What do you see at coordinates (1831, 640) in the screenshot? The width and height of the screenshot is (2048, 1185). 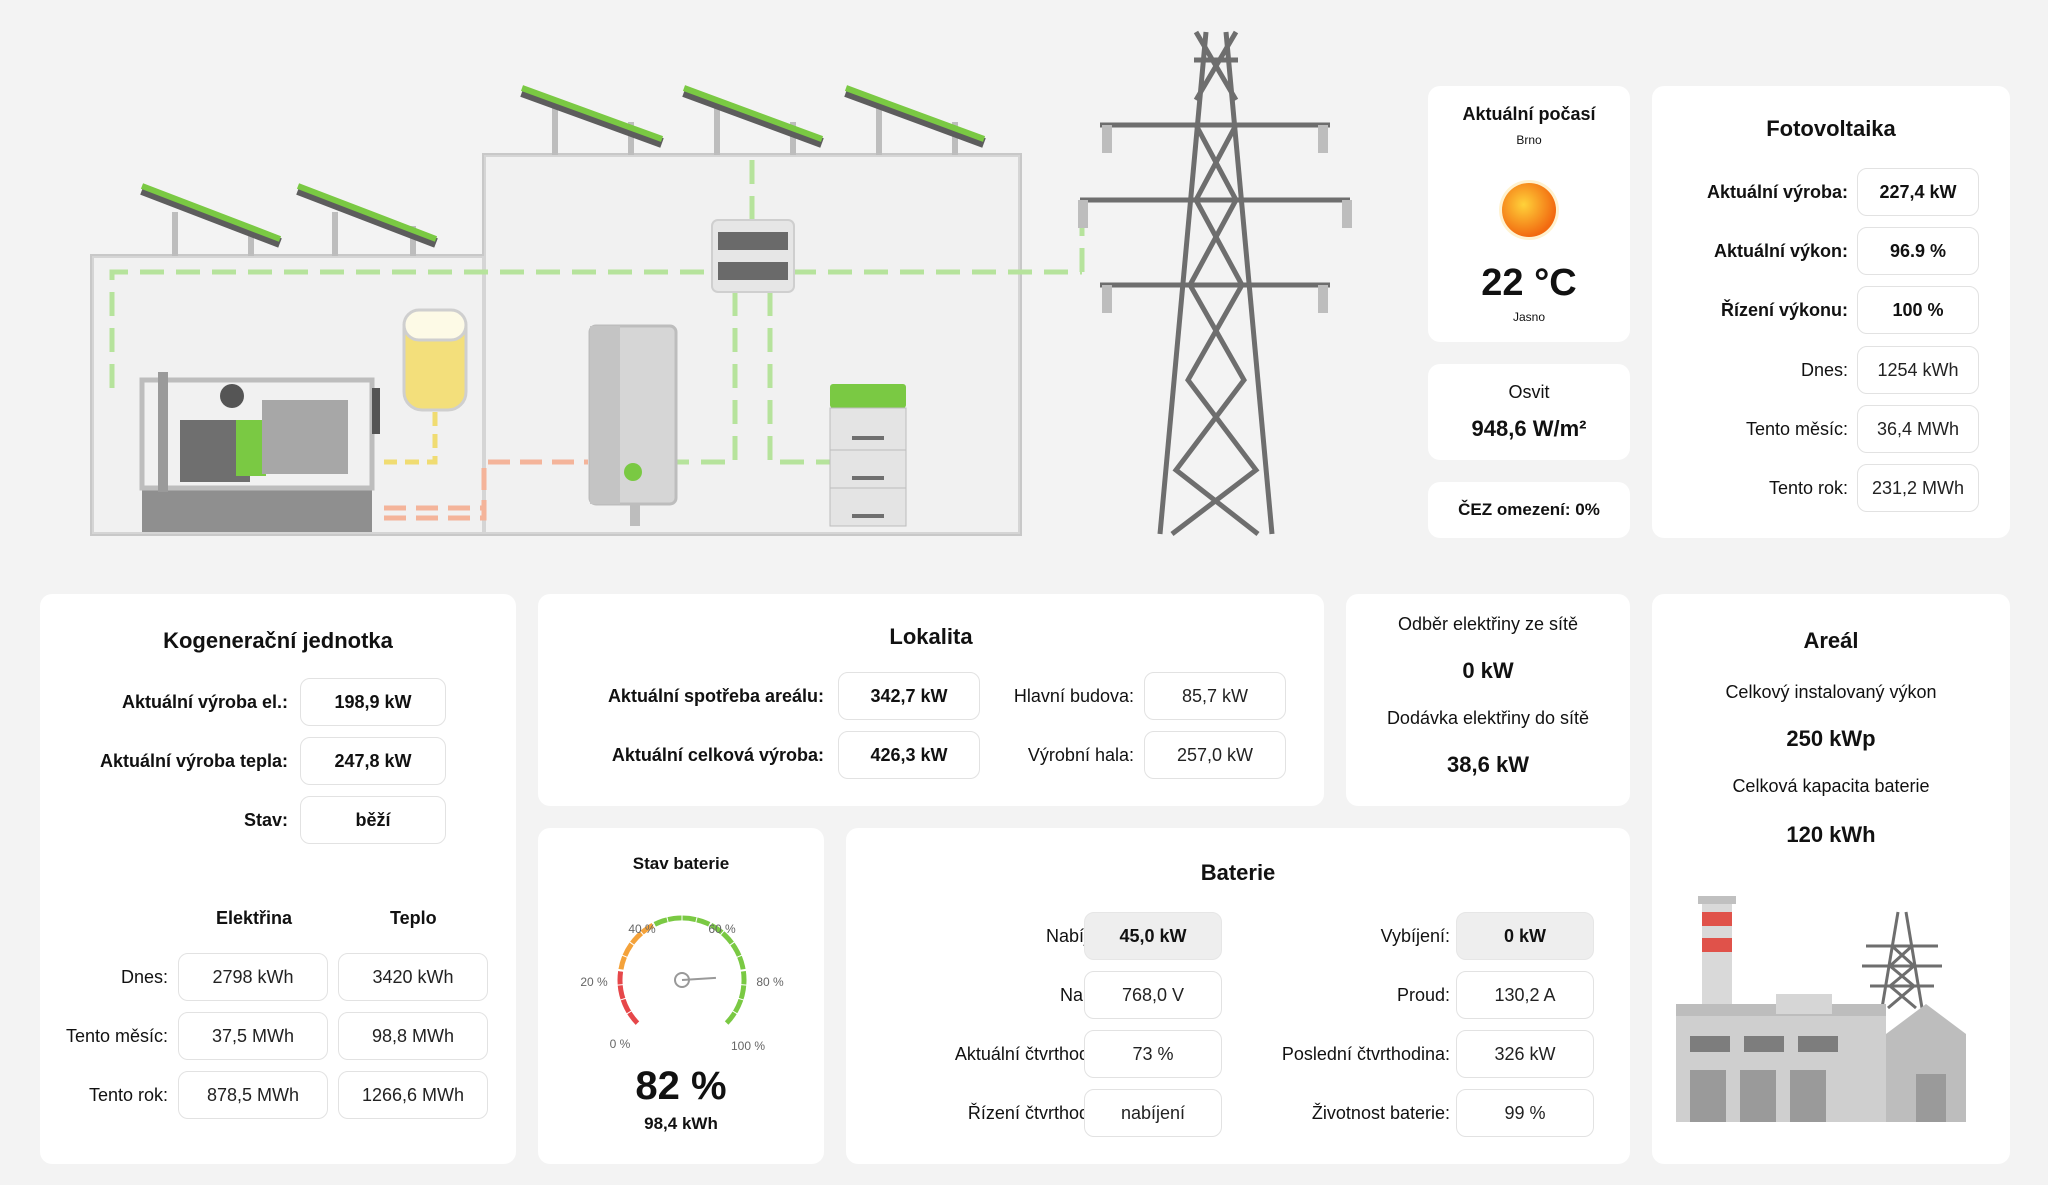 I see `areal-title: Areál` at bounding box center [1831, 640].